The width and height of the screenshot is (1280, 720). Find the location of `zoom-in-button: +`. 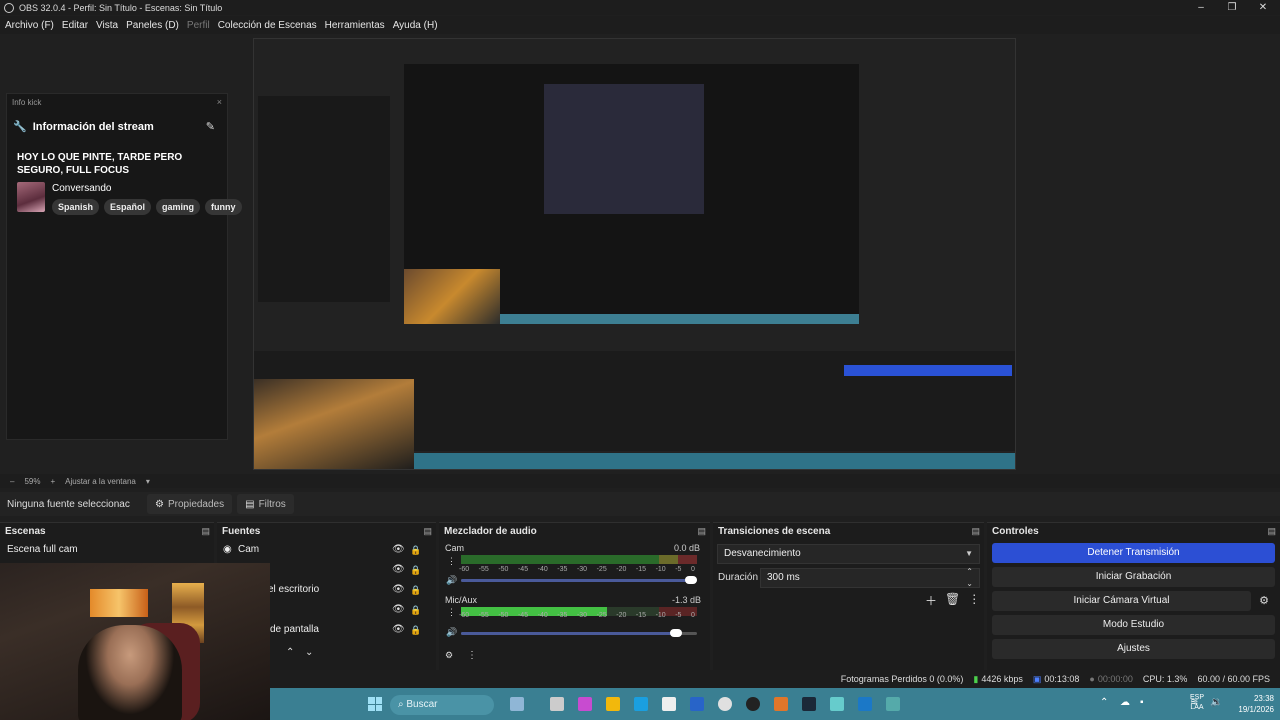

zoom-in-button: + is located at coordinates (52, 481).